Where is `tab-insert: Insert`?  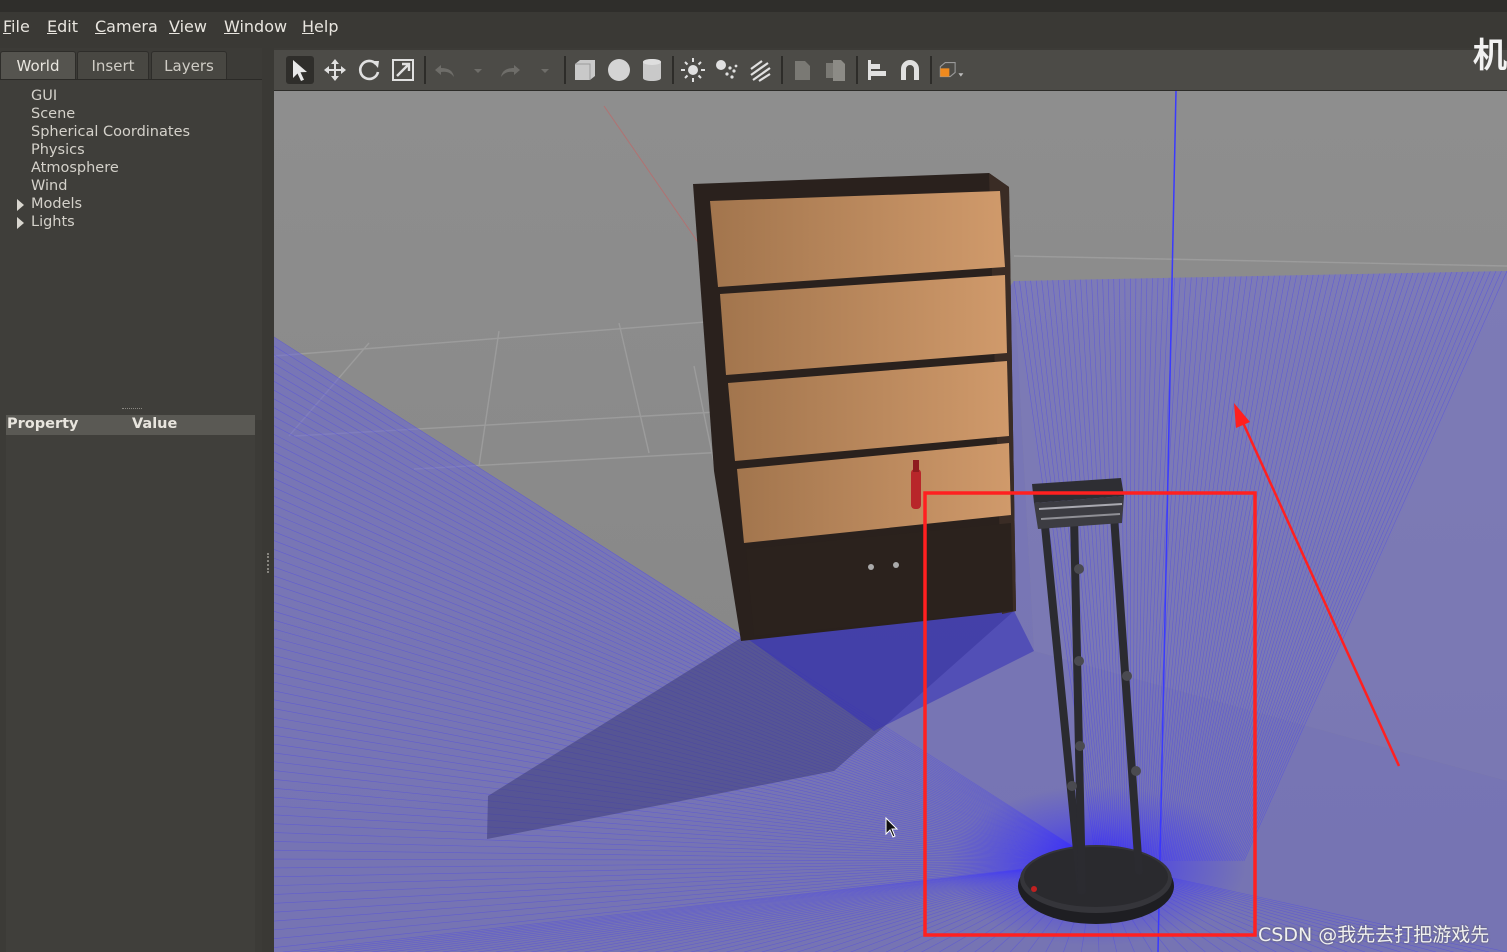 tab-insert: Insert is located at coordinates (113, 65).